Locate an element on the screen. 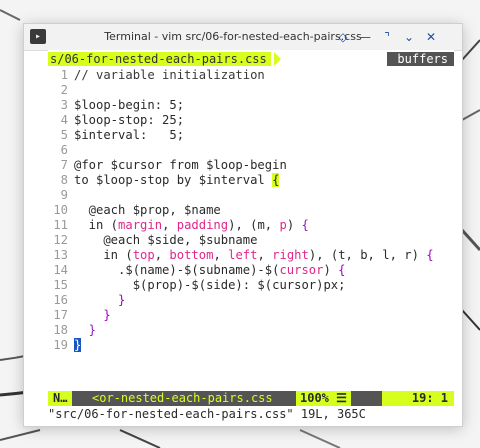 The image size is (480, 448). tabline: s/06-for-nested-each-pairs.css buffers is located at coordinates (251, 59).